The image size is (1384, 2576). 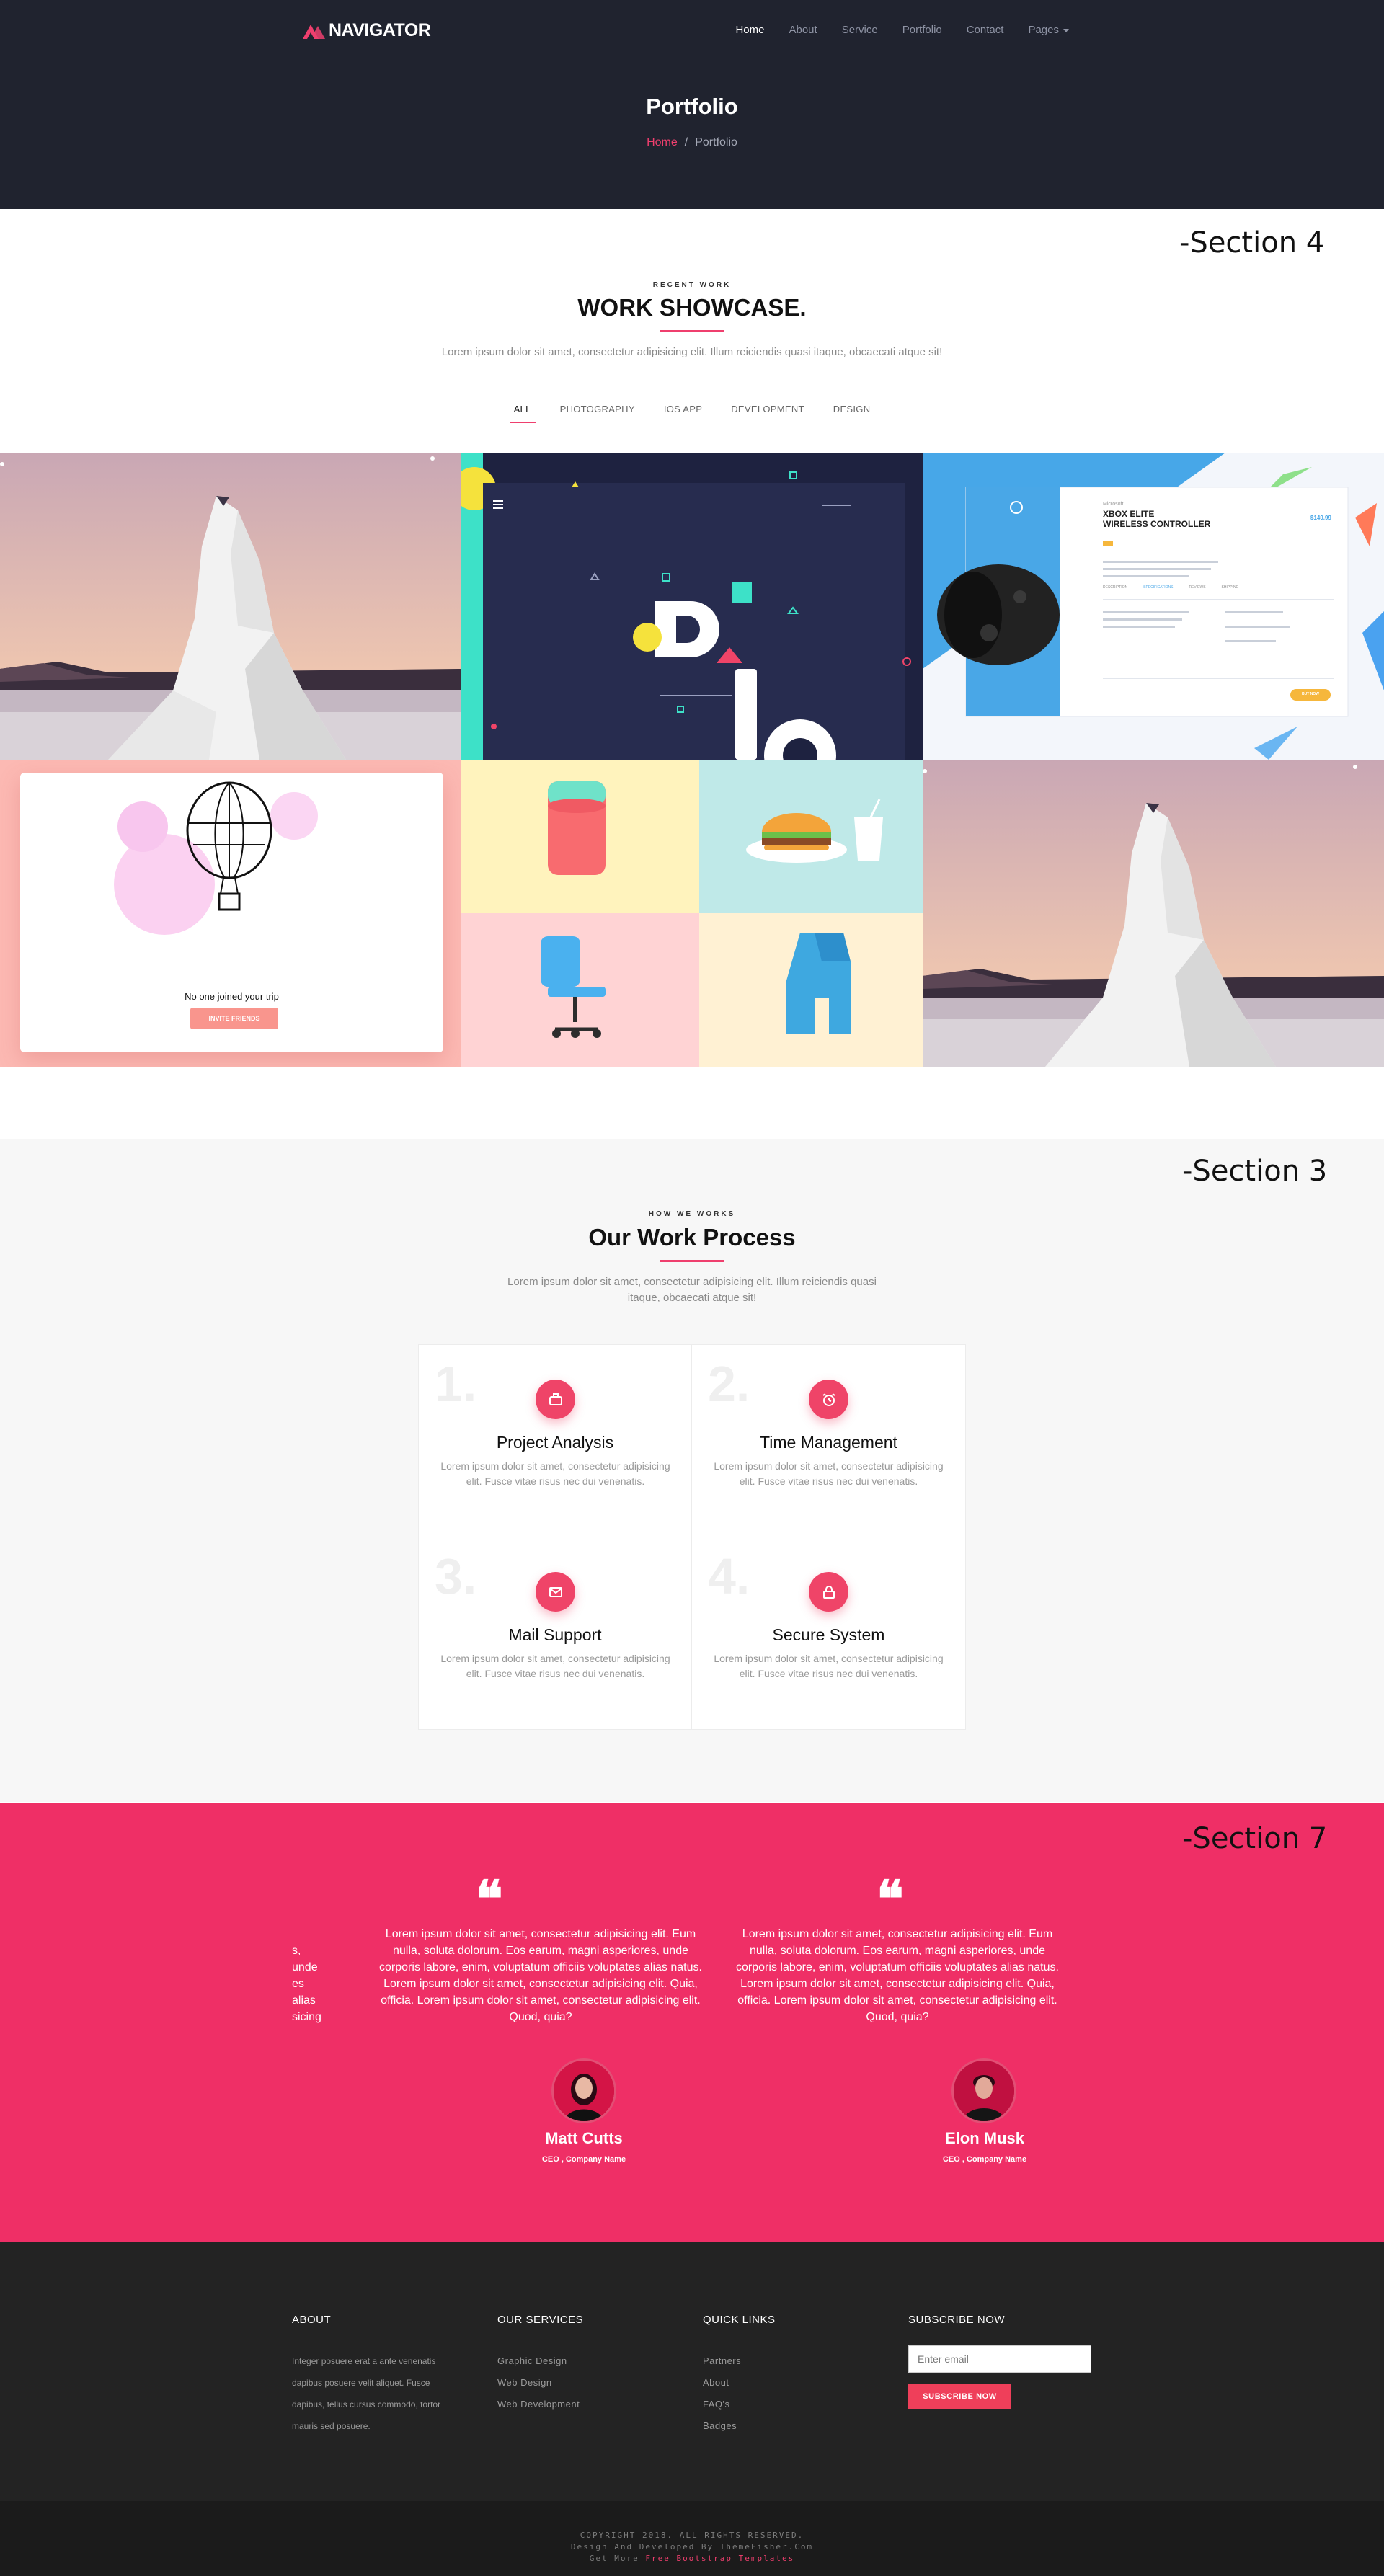 What do you see at coordinates (1113, 505) in the screenshot?
I see `card-brand: Microsoft` at bounding box center [1113, 505].